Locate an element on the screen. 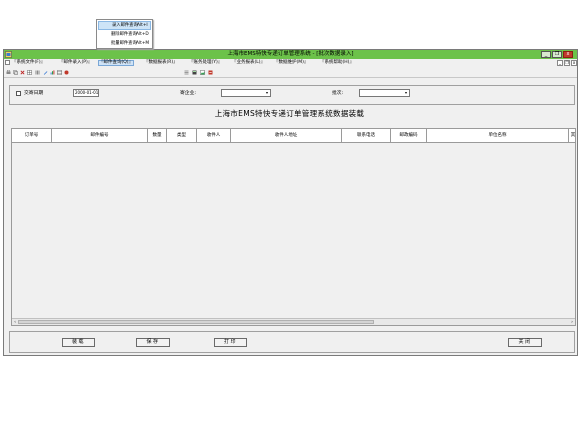 The height and width of the screenshot is (421, 579). column-header-order-no: 订单号 is located at coordinates (32, 135).